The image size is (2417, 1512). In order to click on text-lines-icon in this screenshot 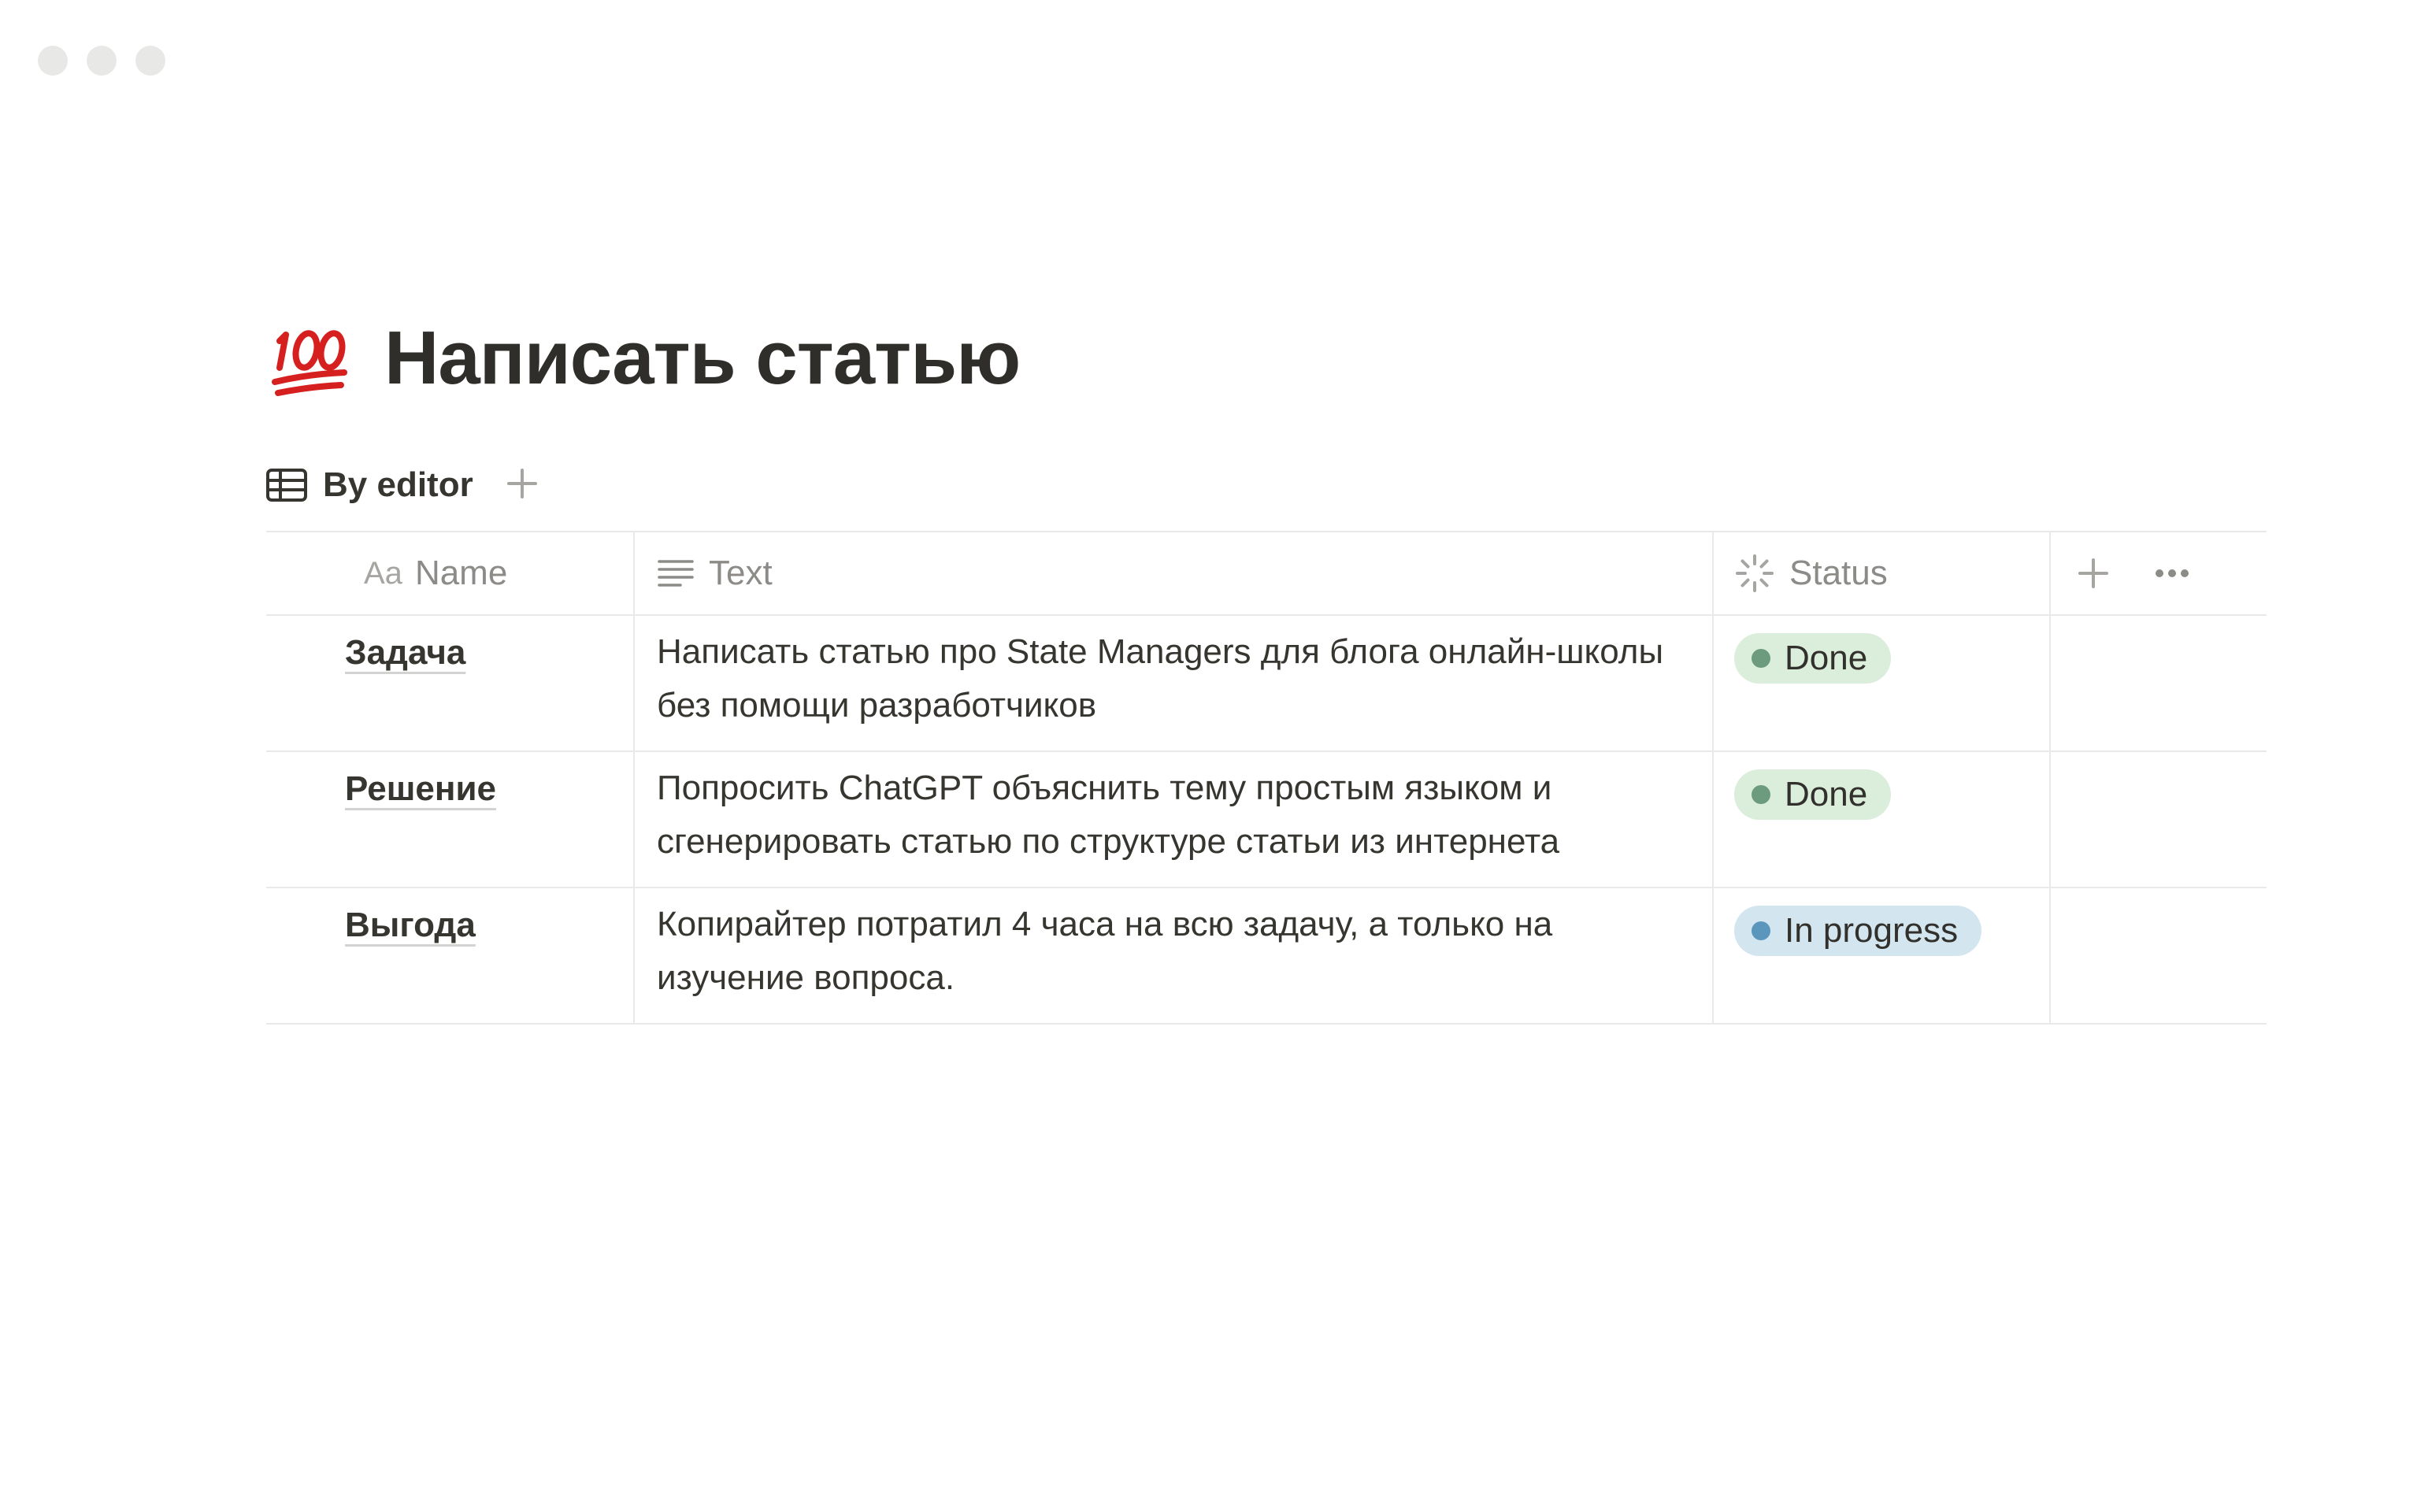, I will do `click(676, 573)`.